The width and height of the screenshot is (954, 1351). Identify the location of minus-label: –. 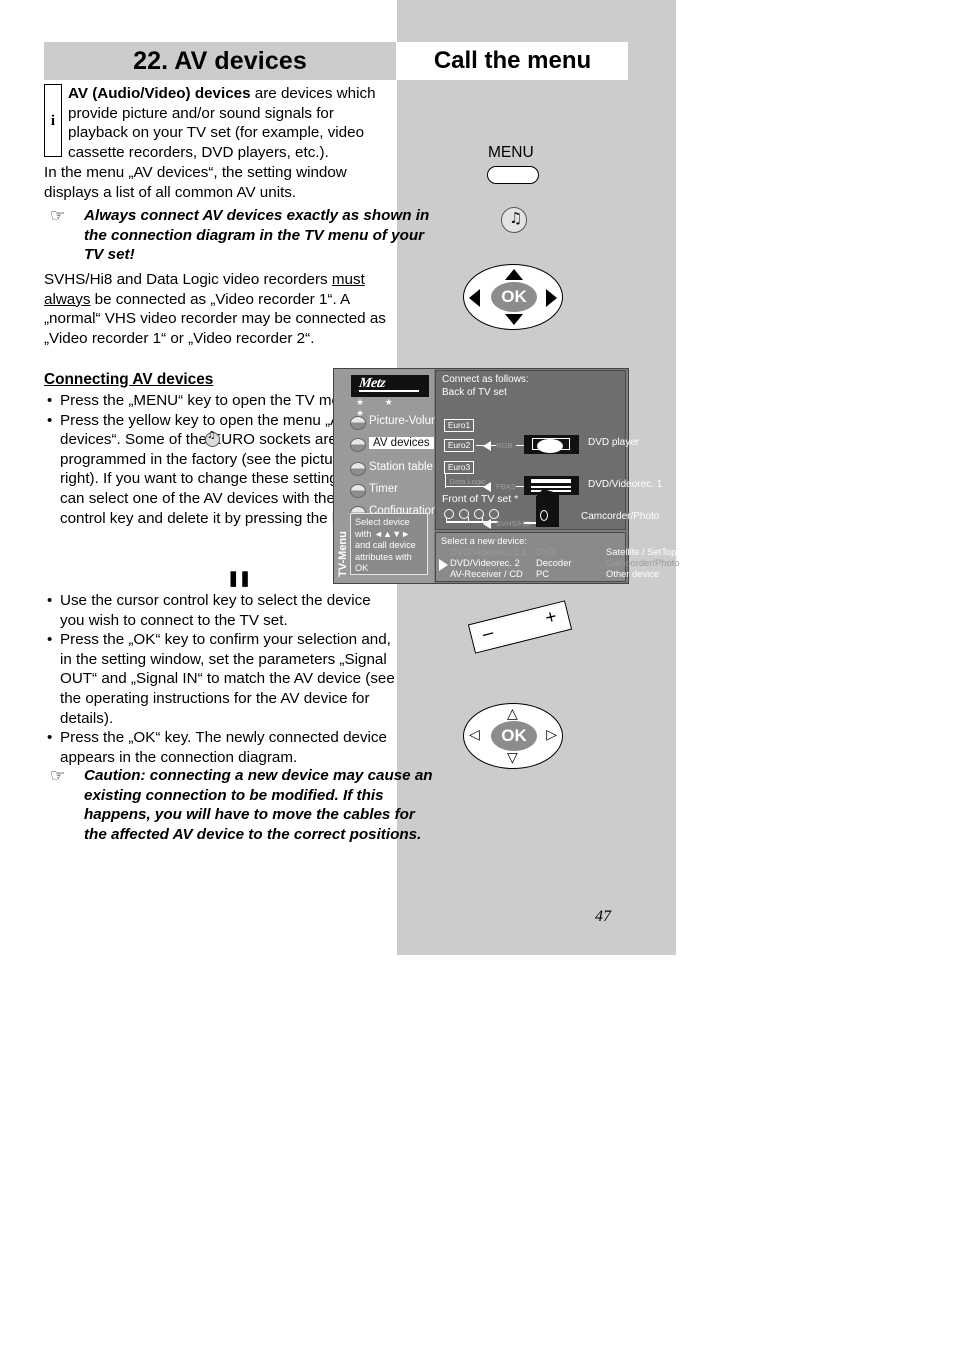
(488, 633).